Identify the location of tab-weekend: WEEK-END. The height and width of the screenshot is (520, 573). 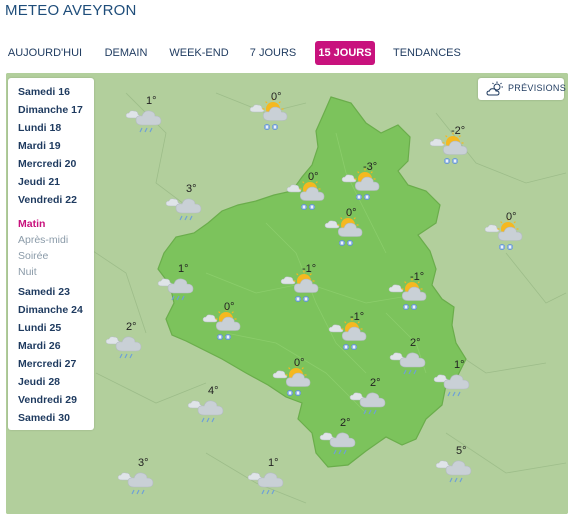
(199, 53).